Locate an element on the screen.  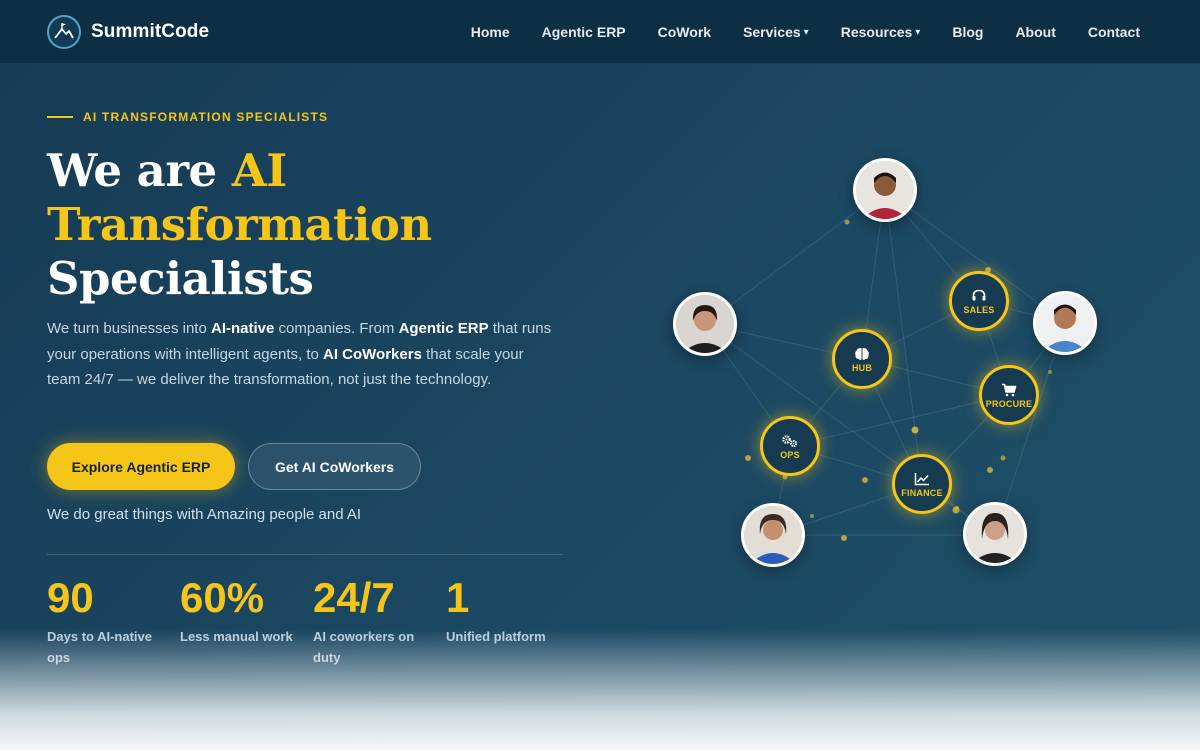
headline-part2: Specialists is located at coordinates (180, 278).